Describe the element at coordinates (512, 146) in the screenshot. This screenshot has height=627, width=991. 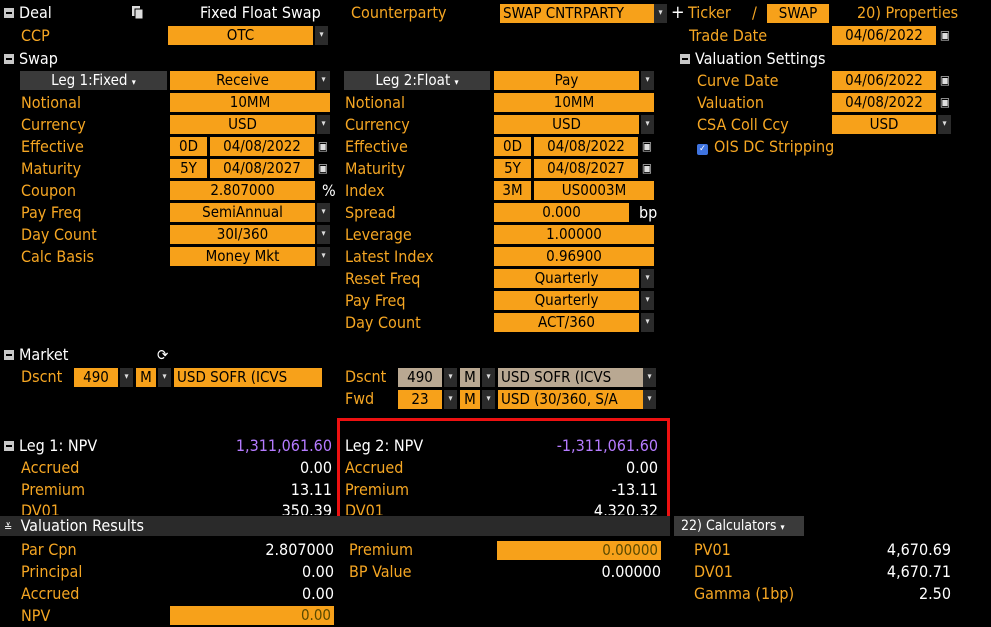
I see `leg2-effective-tenor: 0D` at that location.